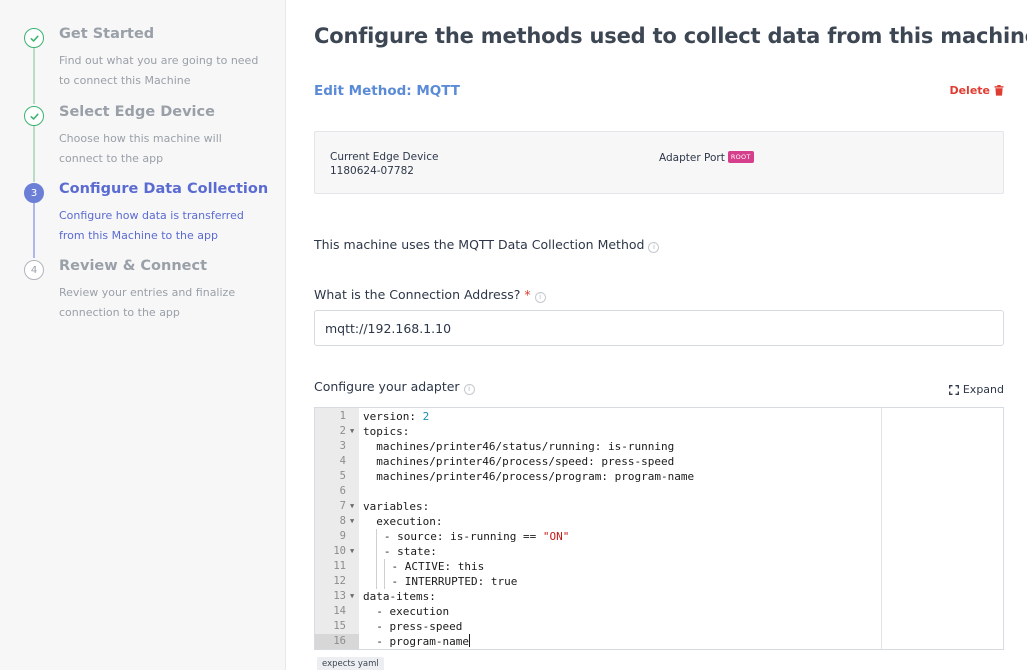 The image size is (1027, 670). What do you see at coordinates (417, 294) in the screenshot?
I see `connection-label-text: What is the Connection Address?` at bounding box center [417, 294].